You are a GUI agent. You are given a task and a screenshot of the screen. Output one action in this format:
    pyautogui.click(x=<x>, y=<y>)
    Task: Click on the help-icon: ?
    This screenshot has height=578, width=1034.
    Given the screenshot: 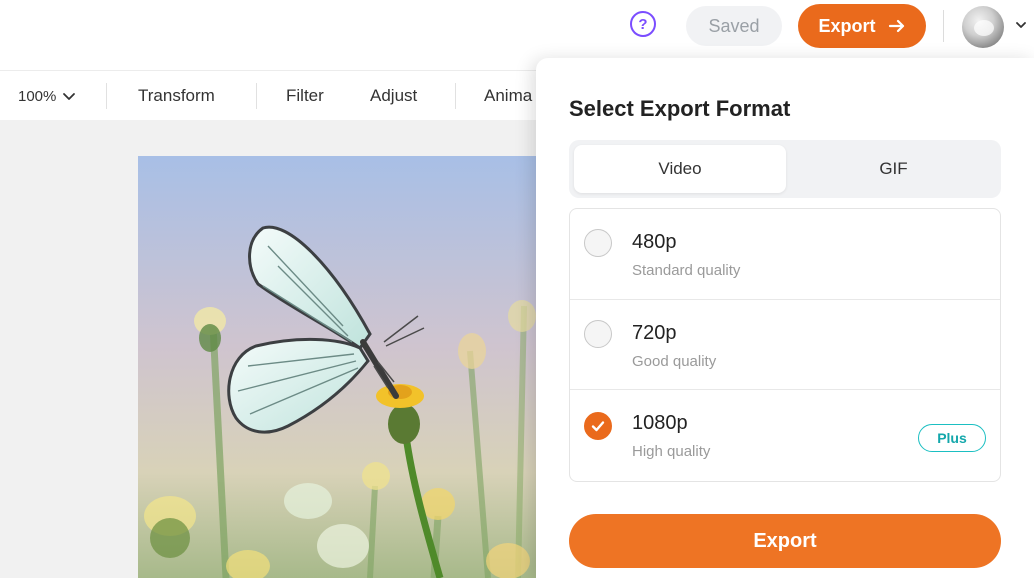 What is the action you would take?
    pyautogui.click(x=643, y=24)
    